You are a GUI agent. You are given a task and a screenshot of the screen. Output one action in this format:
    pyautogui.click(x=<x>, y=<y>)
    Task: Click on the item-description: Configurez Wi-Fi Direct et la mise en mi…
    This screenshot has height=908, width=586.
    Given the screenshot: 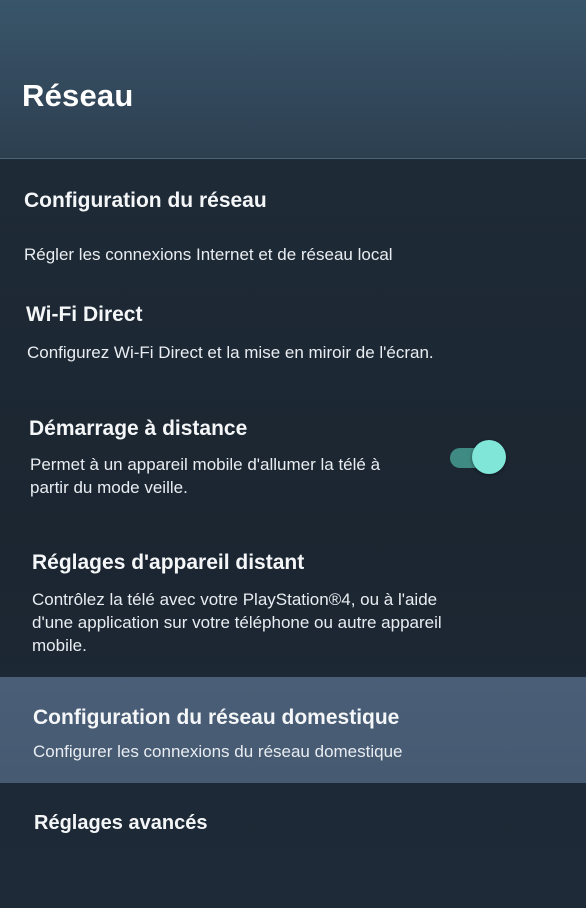 What is the action you would take?
    pyautogui.click(x=230, y=352)
    